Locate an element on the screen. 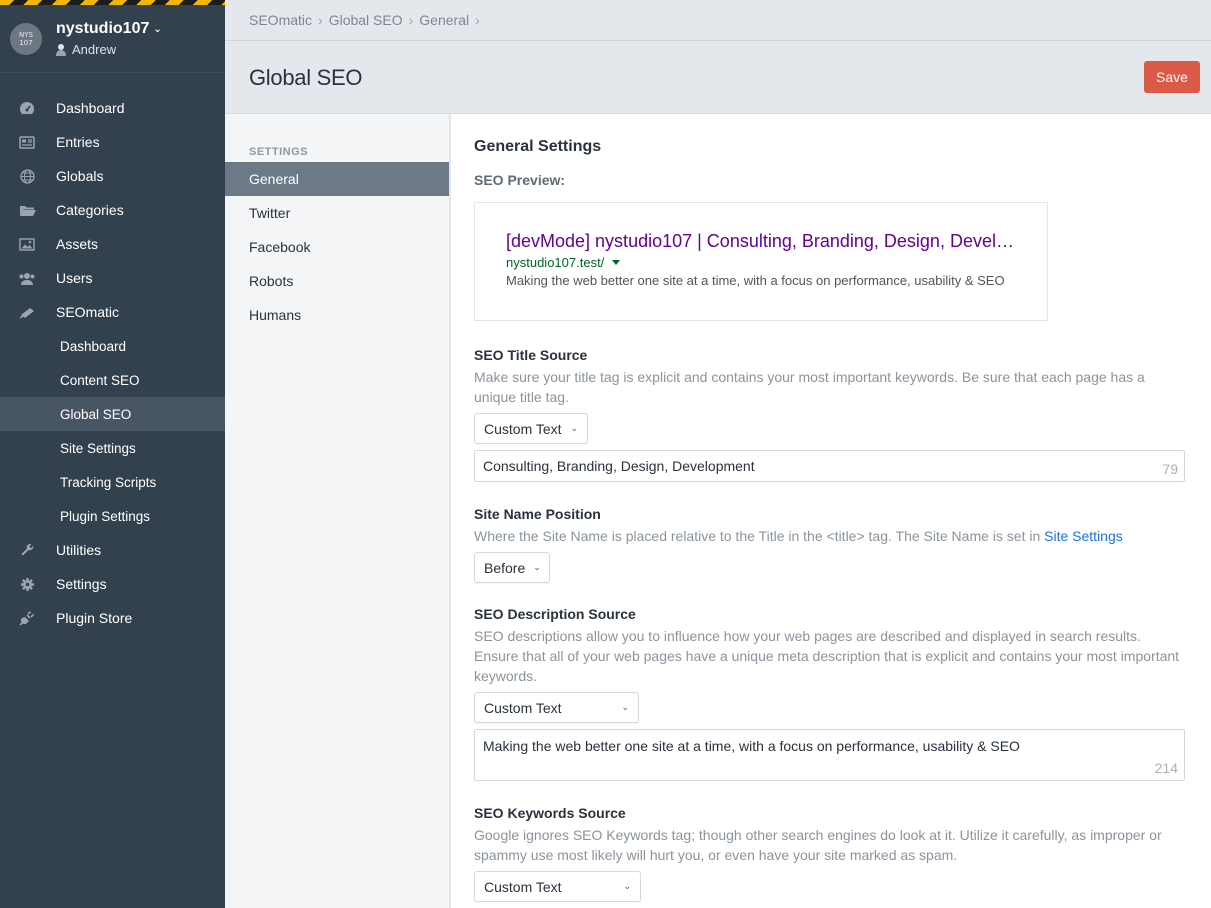 The image size is (1211, 908). subnav-item-dashboard: Dashboard is located at coordinates (112, 346).